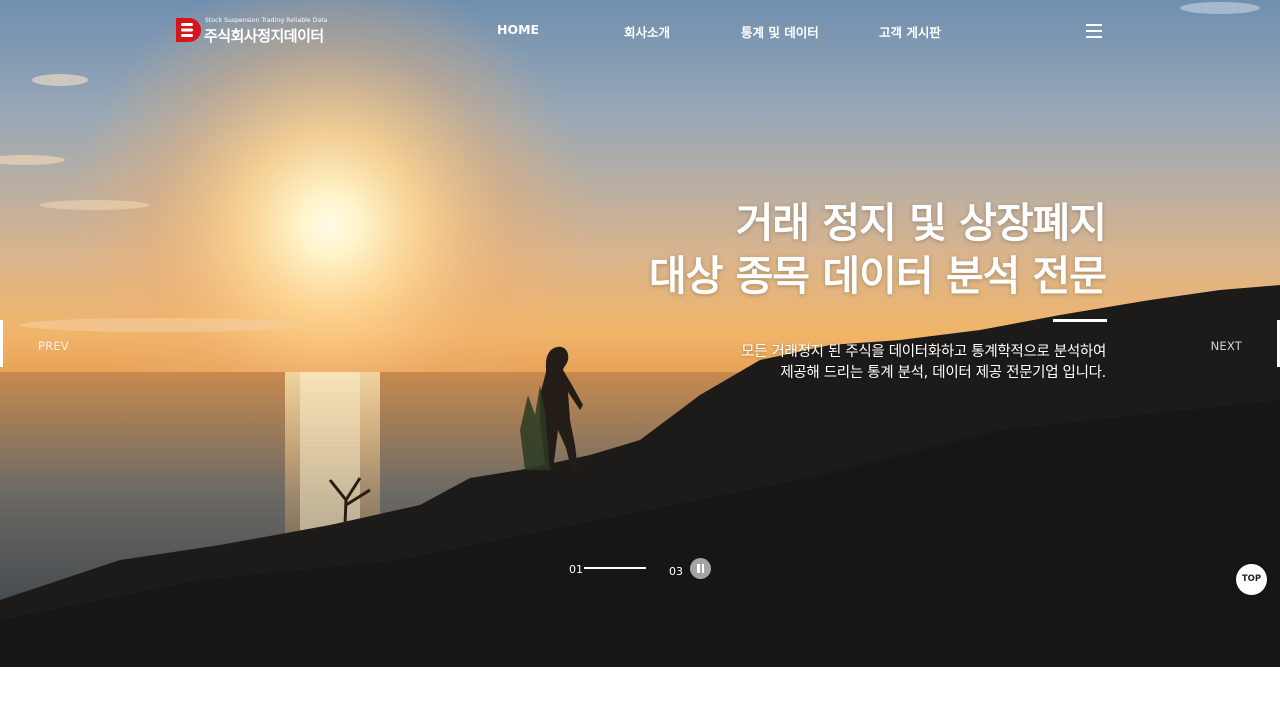  Describe the element at coordinates (518, 29) in the screenshot. I see `nav-home: HOME` at that location.